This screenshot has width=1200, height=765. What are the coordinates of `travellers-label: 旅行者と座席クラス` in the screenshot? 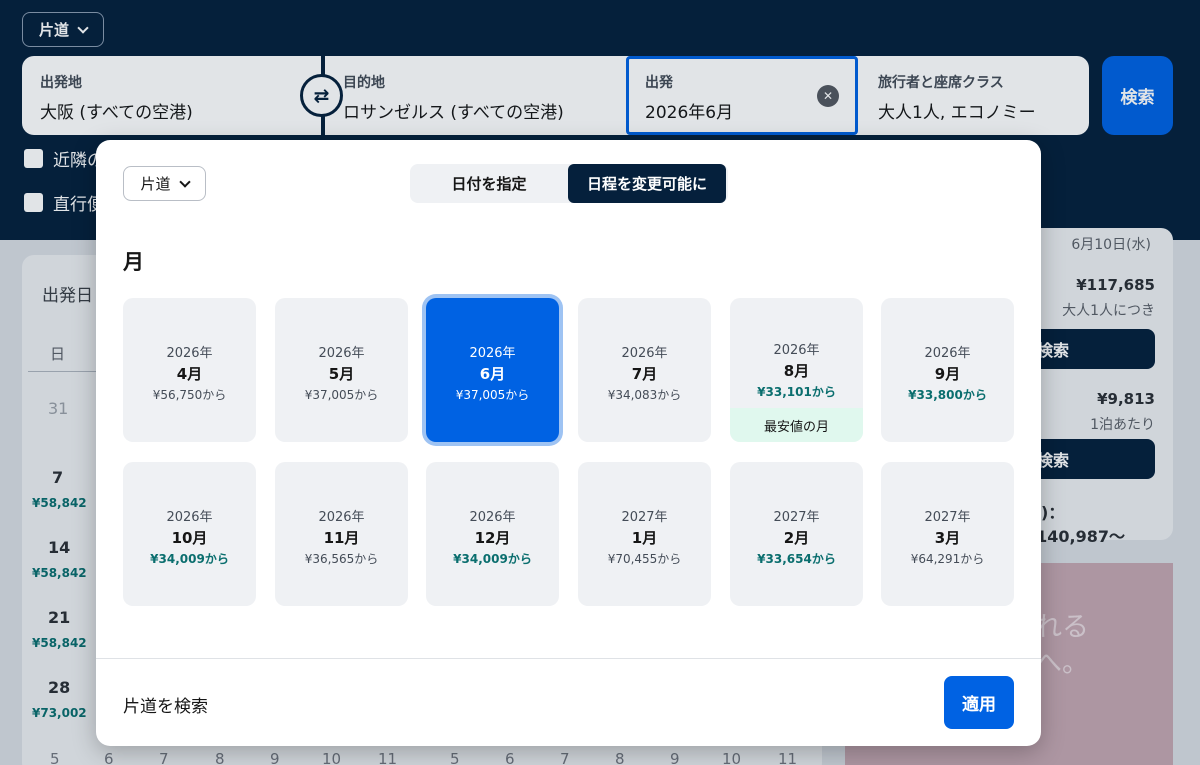 It's located at (941, 83).